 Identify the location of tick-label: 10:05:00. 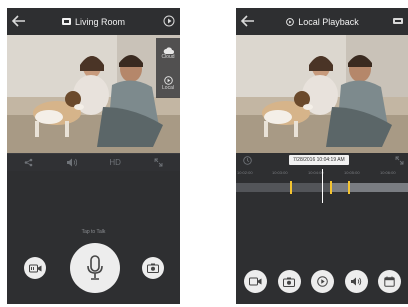
(352, 172).